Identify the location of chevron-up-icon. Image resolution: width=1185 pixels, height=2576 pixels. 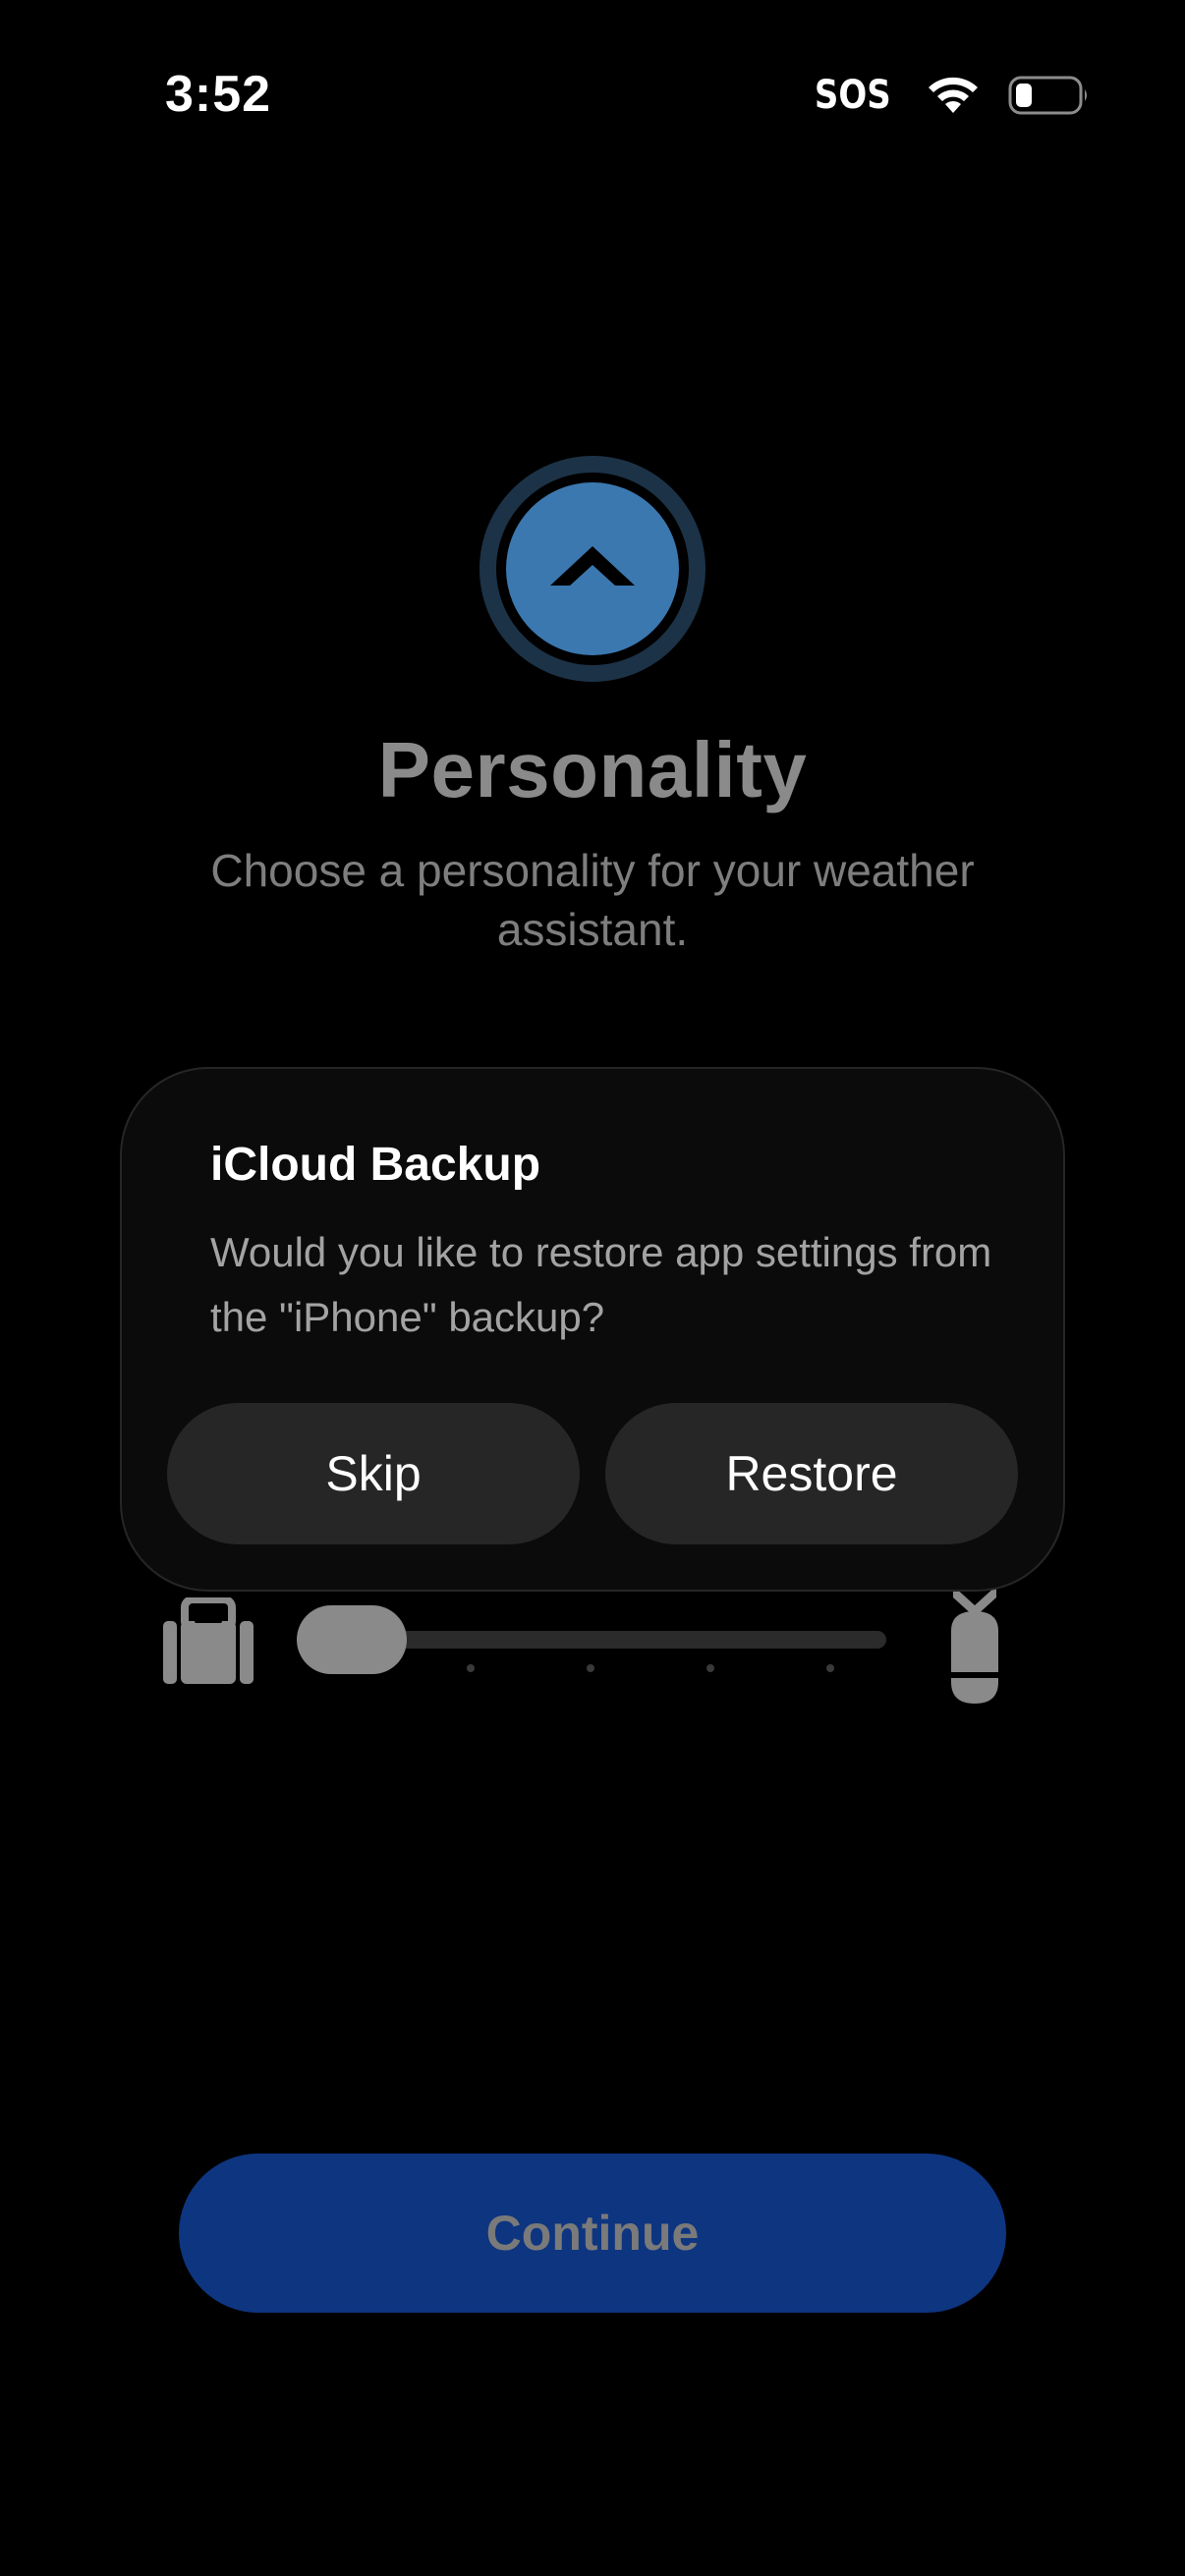
(592, 569).